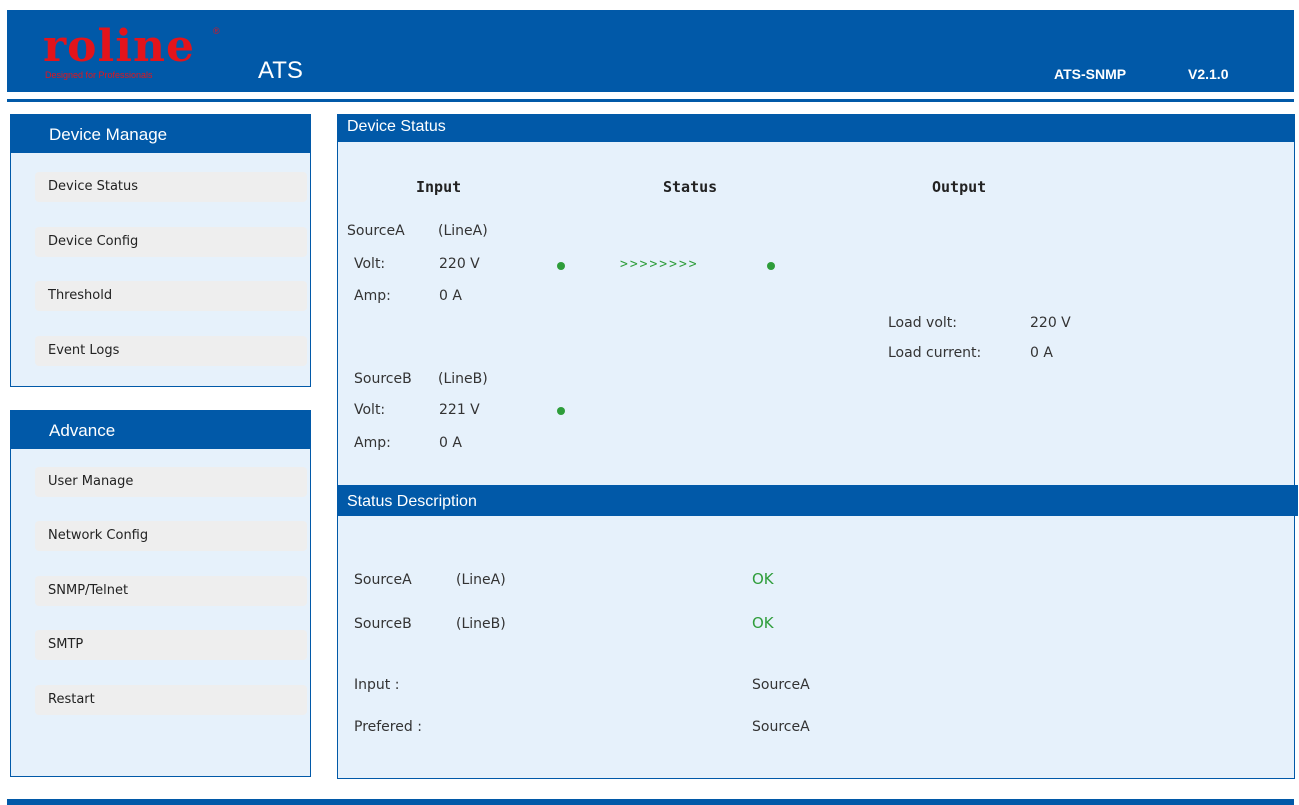 Image resolution: width=1299 pixels, height=805 pixels. What do you see at coordinates (459, 264) in the screenshot?
I see `source-a-volt-value: 220 V` at bounding box center [459, 264].